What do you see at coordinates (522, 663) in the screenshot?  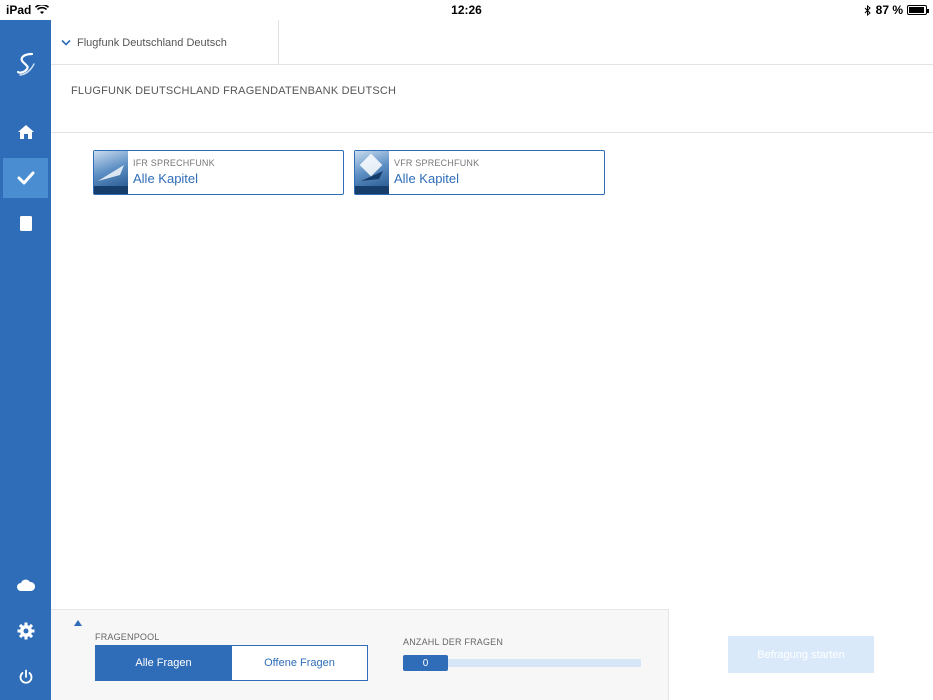 I see `question-count-slider: 0` at bounding box center [522, 663].